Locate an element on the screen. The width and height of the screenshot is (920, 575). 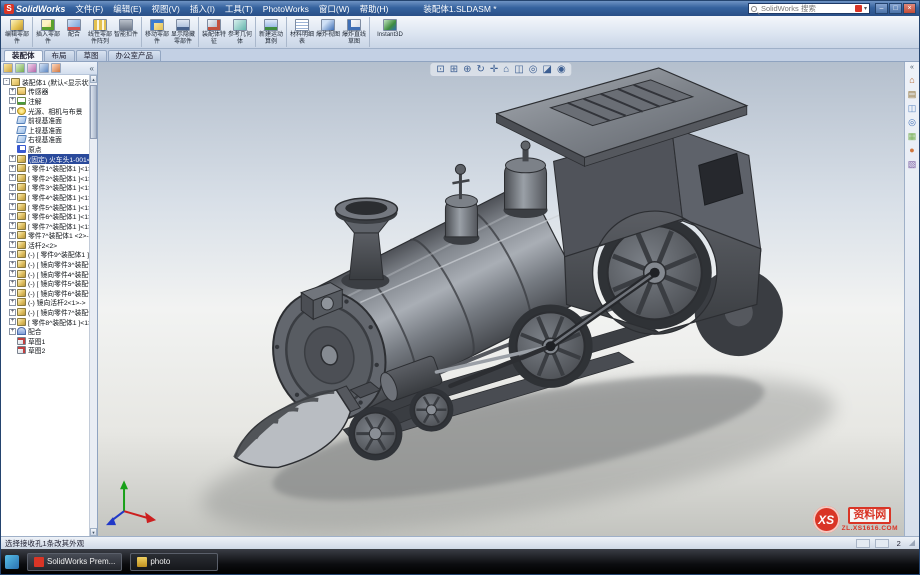
command-tab: 草图 is located at coordinates (91, 55).